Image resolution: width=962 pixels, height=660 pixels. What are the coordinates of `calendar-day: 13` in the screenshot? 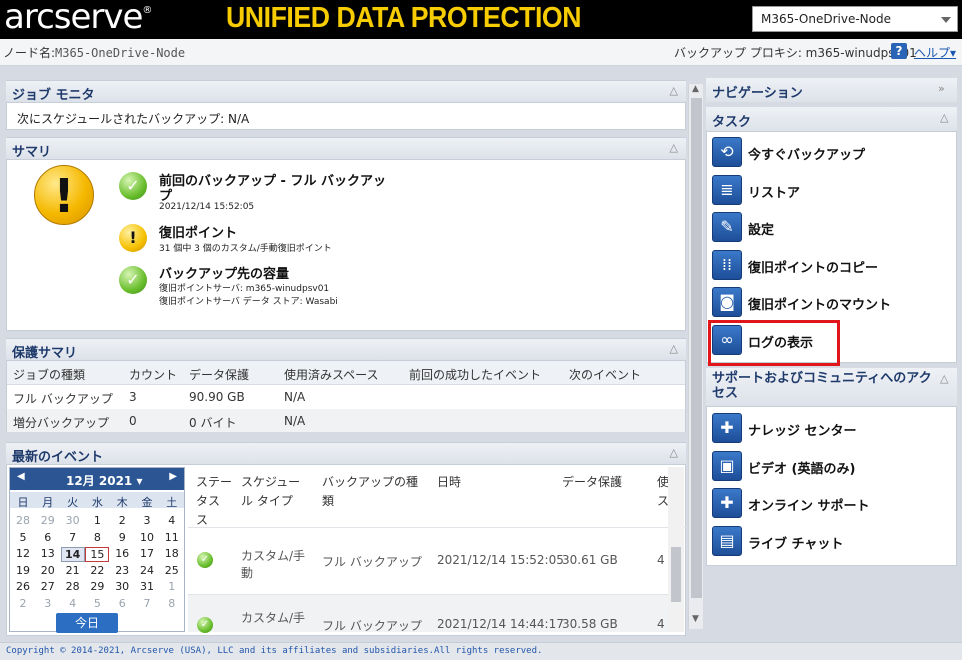 It's located at (48, 553).